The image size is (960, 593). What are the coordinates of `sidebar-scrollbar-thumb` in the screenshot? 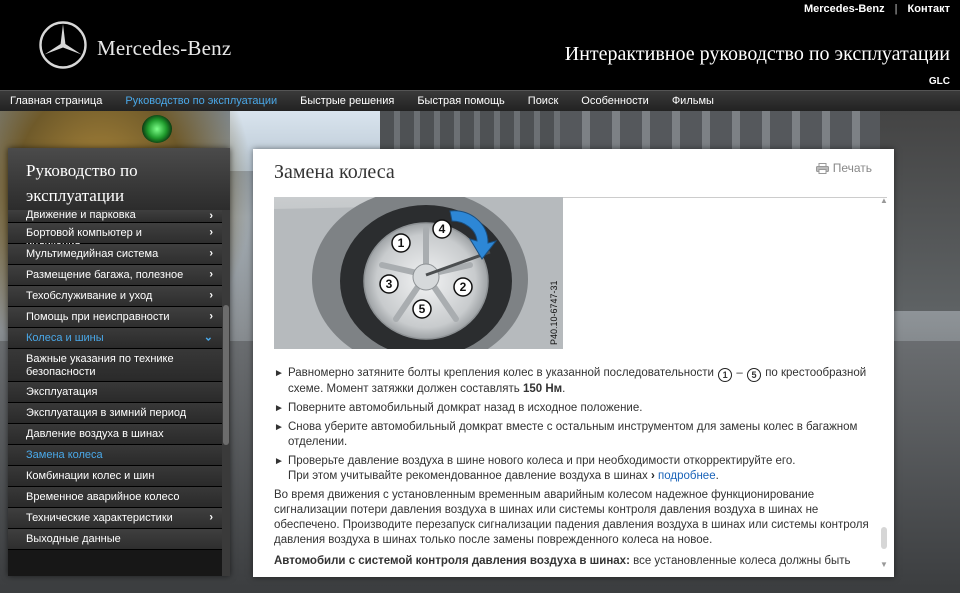 It's located at (226, 375).